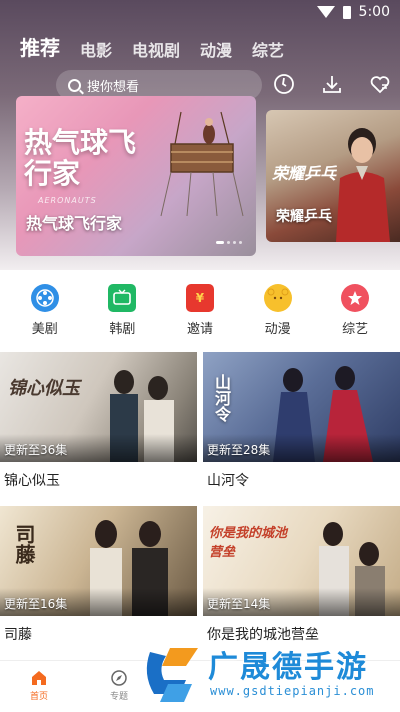  Describe the element at coordinates (304, 217) in the screenshot. I see `banner2-caption: 荣耀乒乓` at that location.